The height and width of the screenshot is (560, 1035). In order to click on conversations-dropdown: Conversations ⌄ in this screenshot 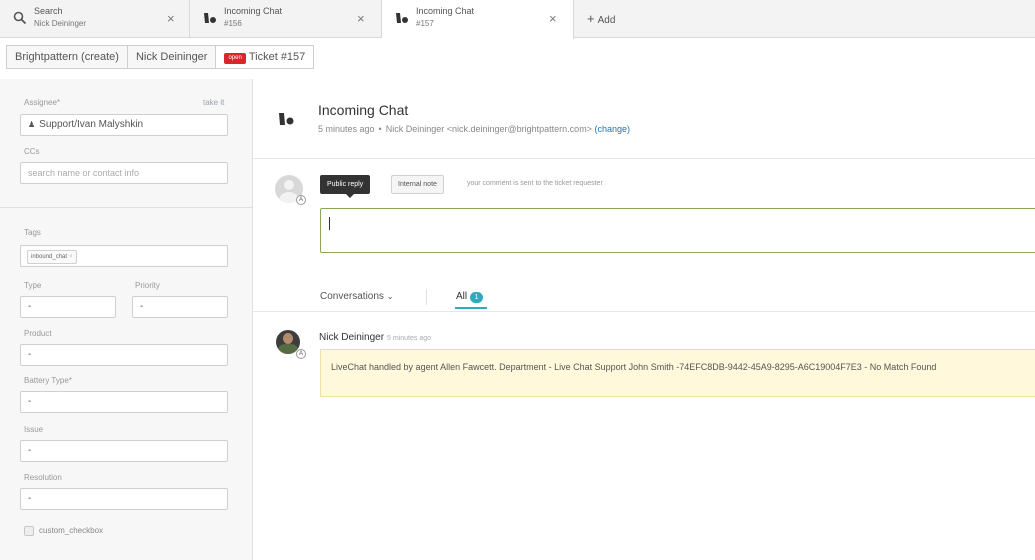, I will do `click(357, 296)`.